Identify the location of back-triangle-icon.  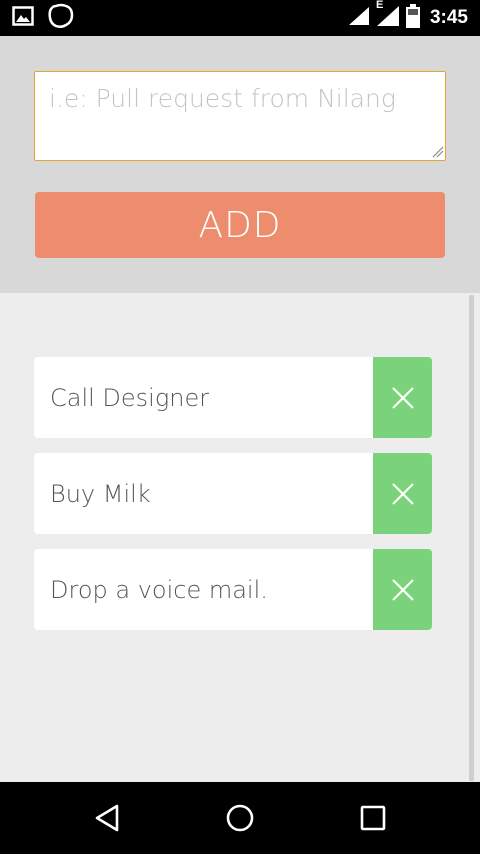
(106, 818).